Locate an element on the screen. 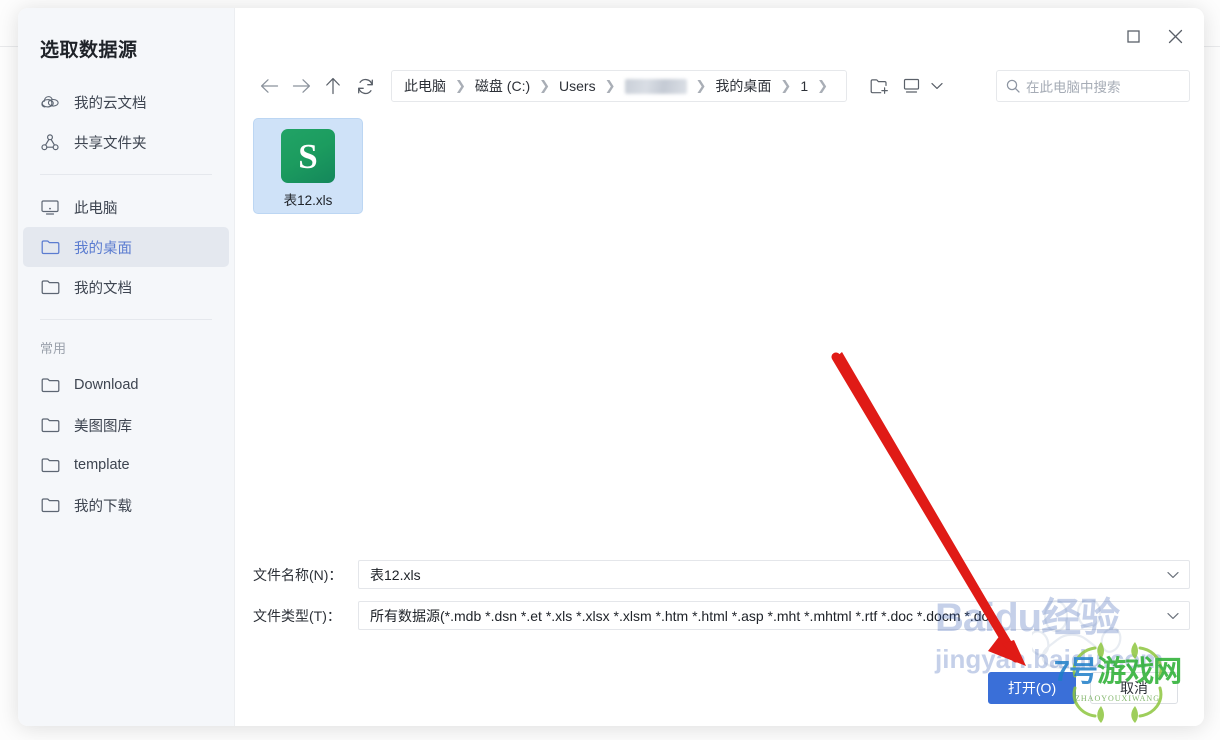 The width and height of the screenshot is (1220, 740). arrow-left-icon is located at coordinates (269, 86).